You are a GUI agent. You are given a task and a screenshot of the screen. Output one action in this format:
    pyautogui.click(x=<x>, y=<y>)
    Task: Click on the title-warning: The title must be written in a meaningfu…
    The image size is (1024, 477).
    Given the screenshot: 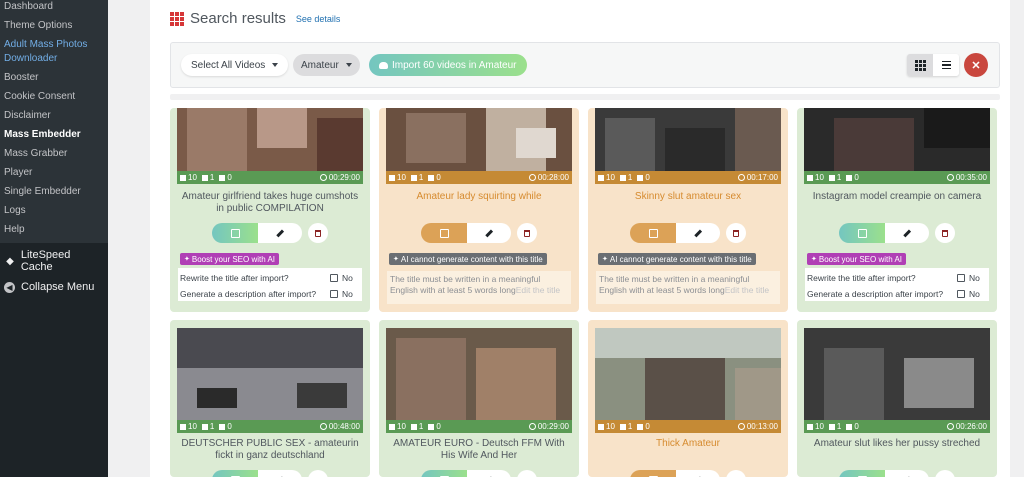 What is the action you would take?
    pyautogui.click(x=479, y=287)
    